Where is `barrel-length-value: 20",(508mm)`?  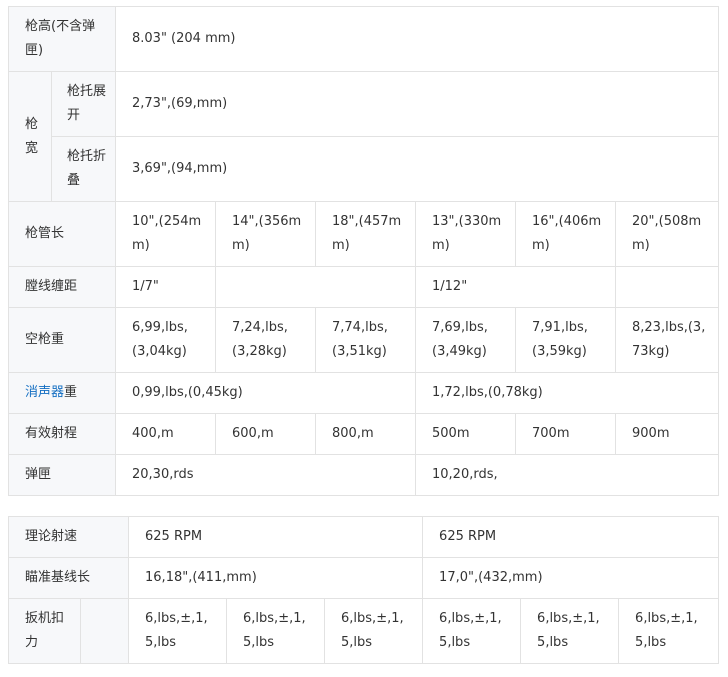
barrel-length-value: 20",(508mm) is located at coordinates (667, 234).